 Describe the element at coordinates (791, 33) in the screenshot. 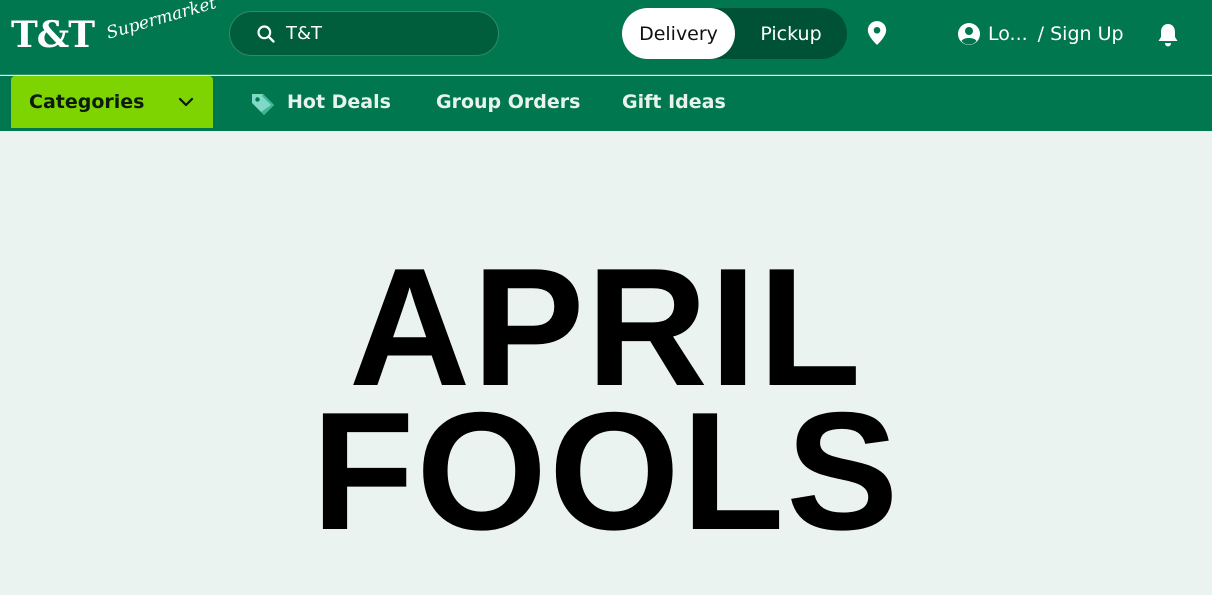

I see `pickup-option: Pickup` at that location.